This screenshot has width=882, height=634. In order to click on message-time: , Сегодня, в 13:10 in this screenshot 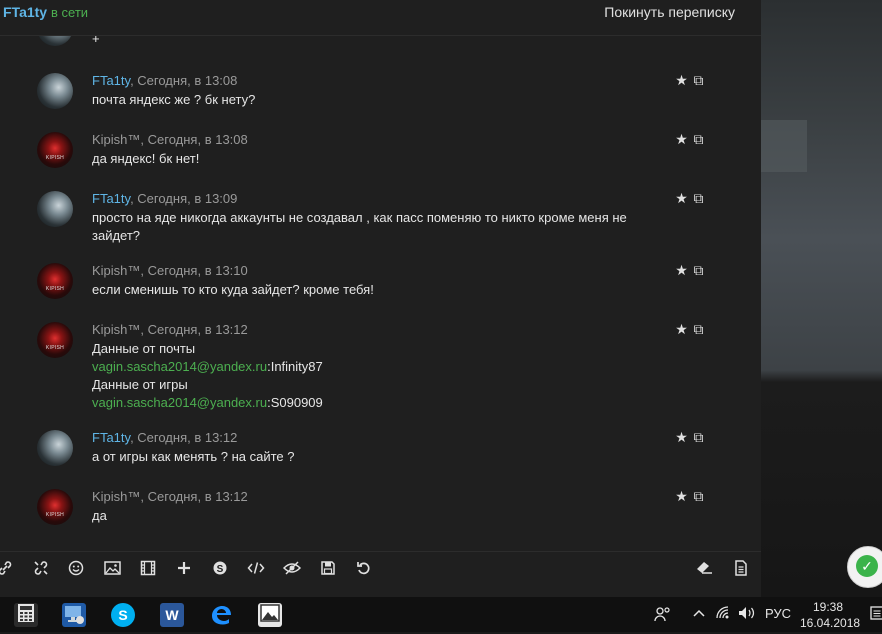, I will do `click(194, 270)`.